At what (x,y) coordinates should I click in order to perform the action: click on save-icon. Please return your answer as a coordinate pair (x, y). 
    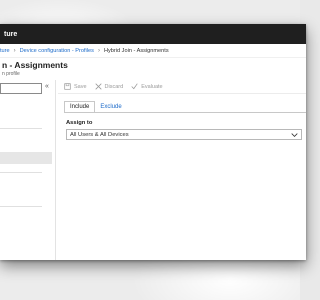
    Looking at the image, I should click on (67, 86).